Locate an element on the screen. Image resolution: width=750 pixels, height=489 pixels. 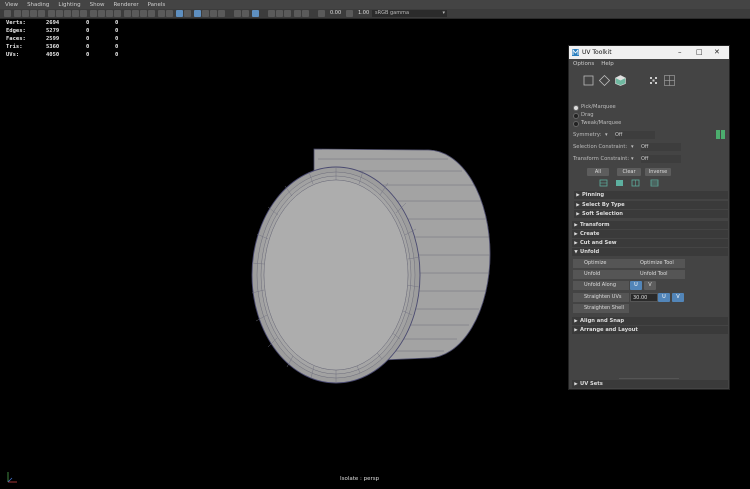
cut-and-sew-section: ▶ Cut and Sew is located at coordinates (650, 243).